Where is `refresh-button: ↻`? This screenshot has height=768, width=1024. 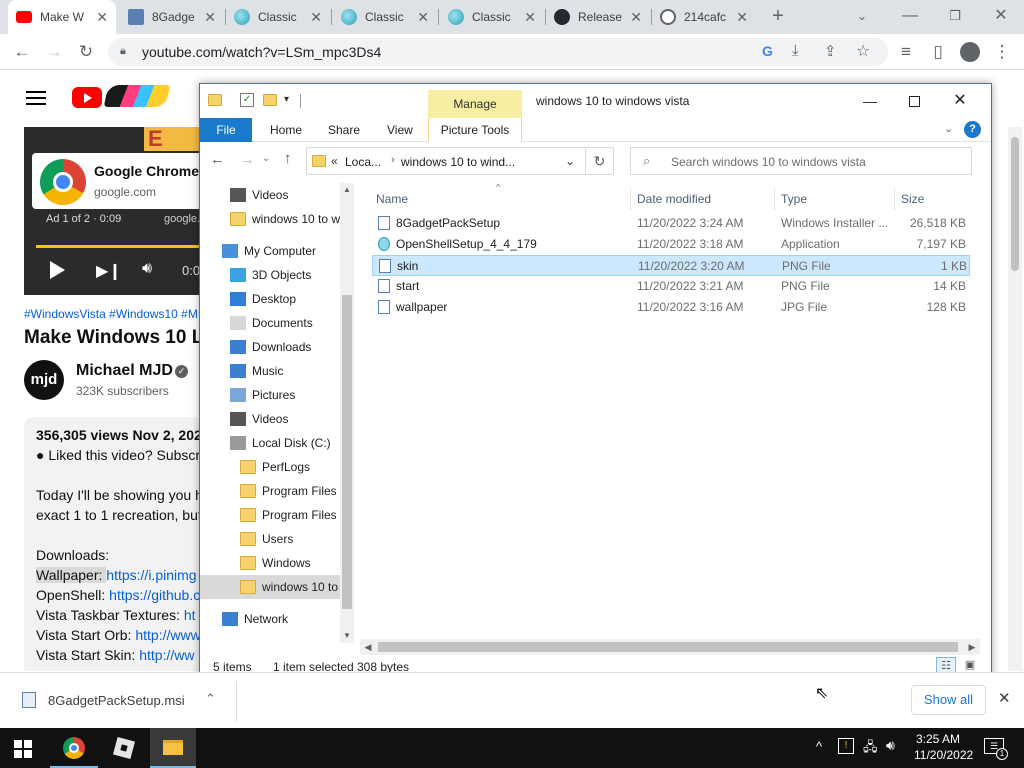 refresh-button: ↻ is located at coordinates (600, 161).